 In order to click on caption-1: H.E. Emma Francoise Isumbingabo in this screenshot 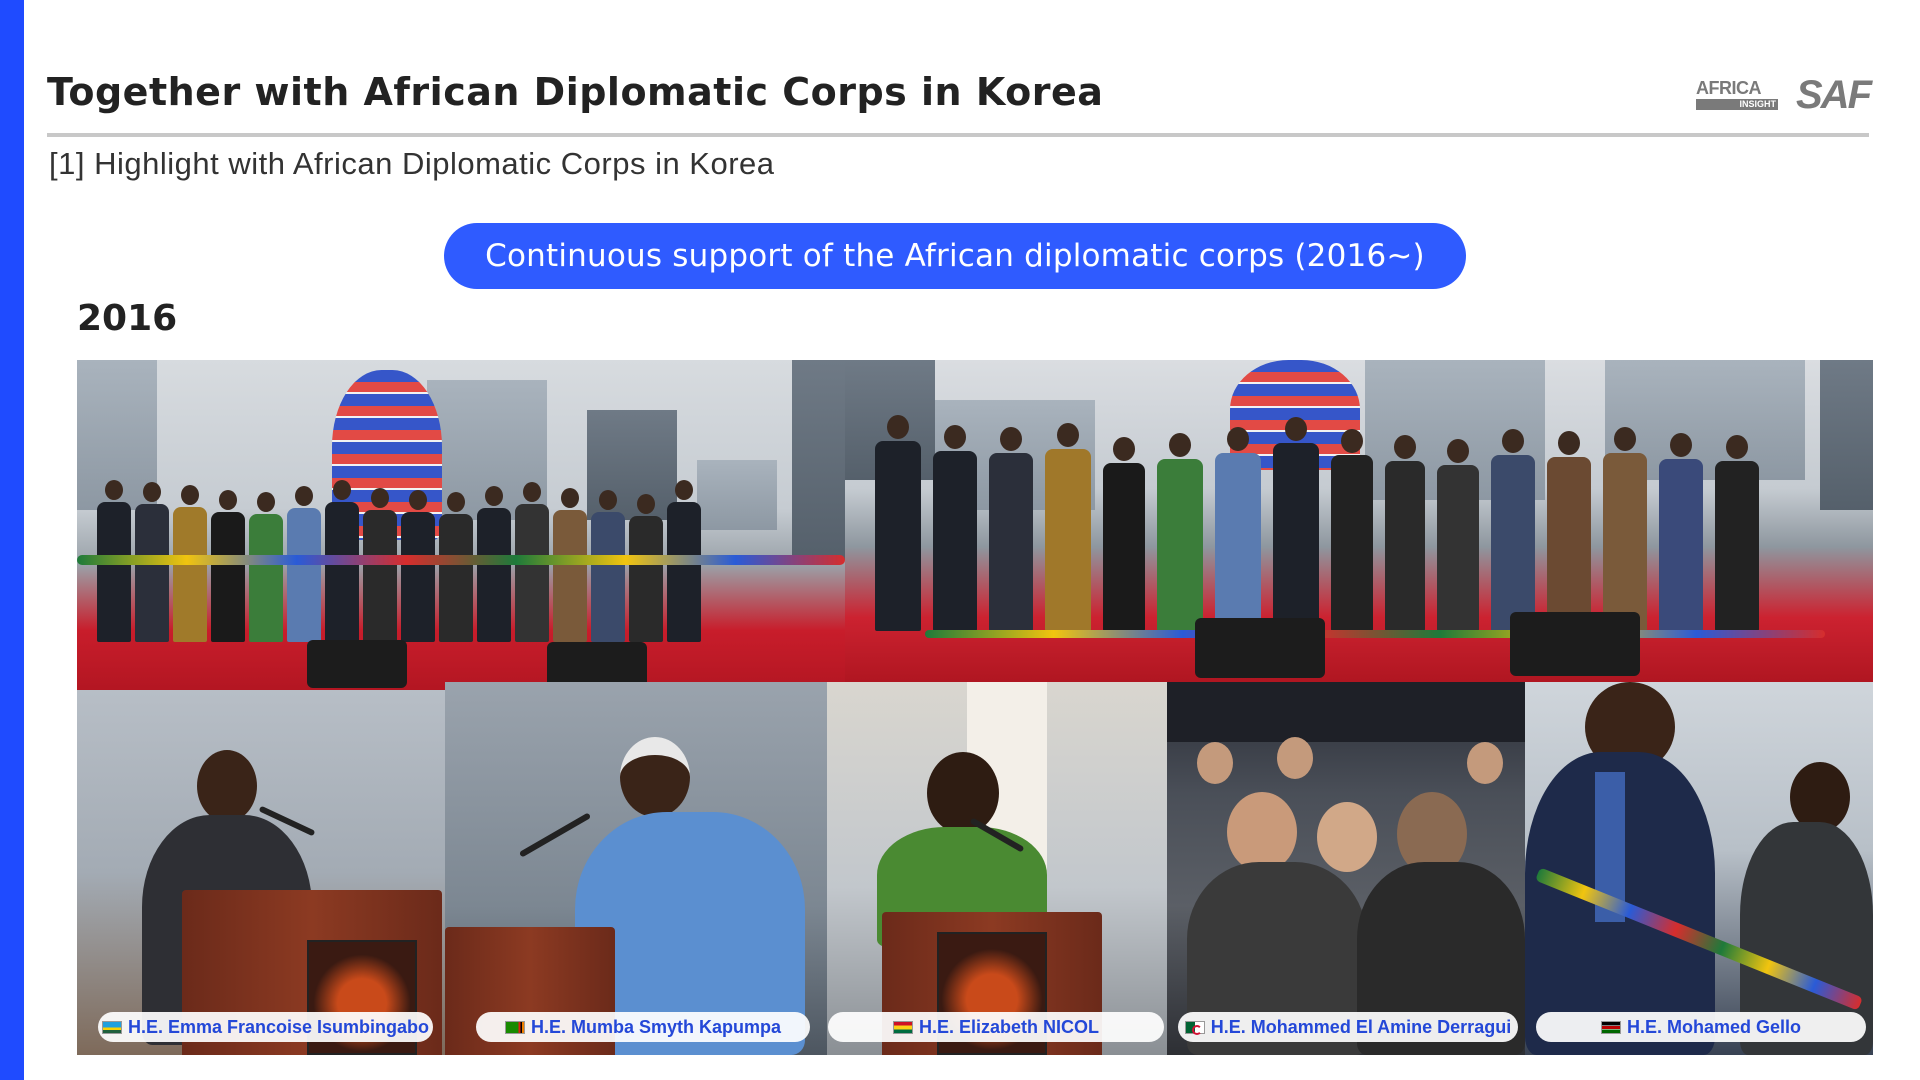, I will do `click(265, 1027)`.